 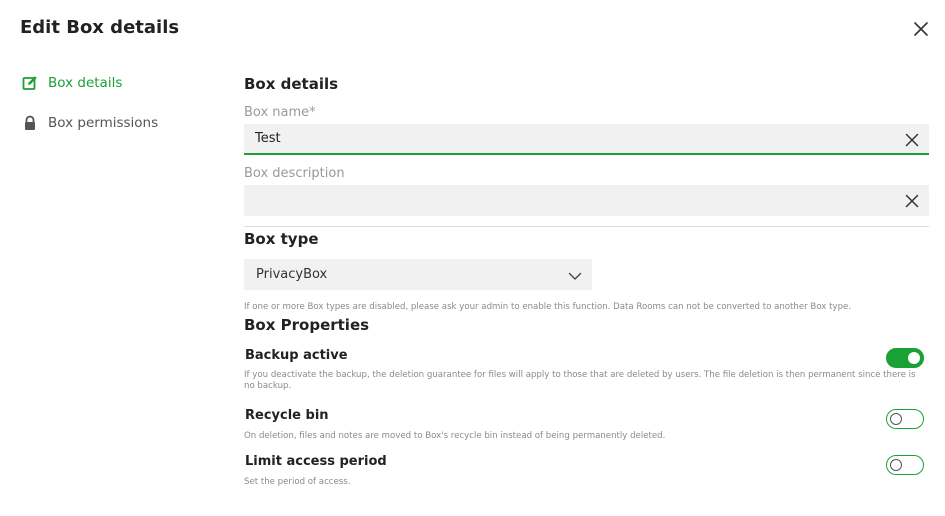 I want to click on close-icon, so click(x=921, y=29).